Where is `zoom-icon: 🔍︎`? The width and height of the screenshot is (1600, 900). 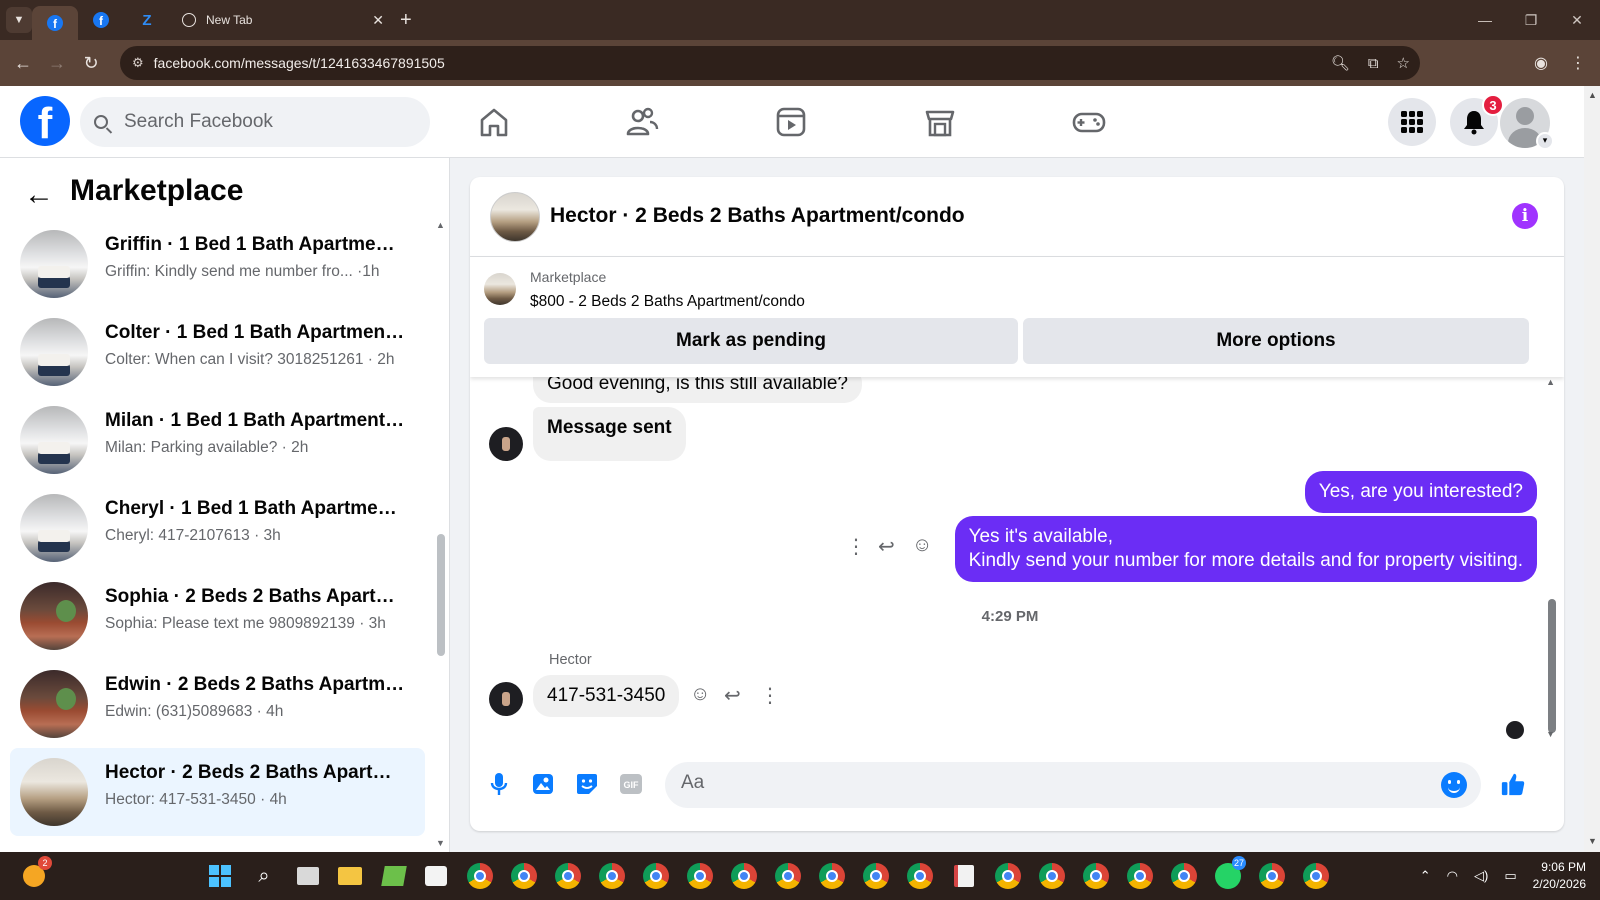
zoom-icon: 🔍︎ is located at coordinates (1340, 63).